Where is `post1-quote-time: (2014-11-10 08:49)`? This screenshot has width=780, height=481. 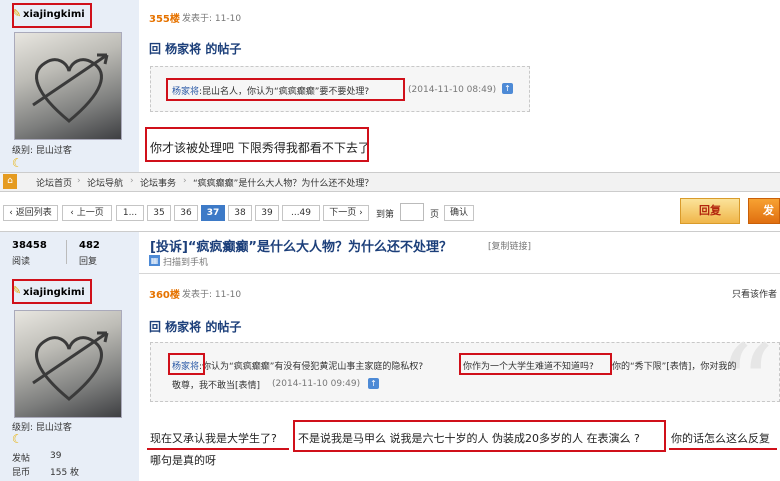
post1-quote-time: (2014-11-10 08:49) is located at coordinates (452, 90).